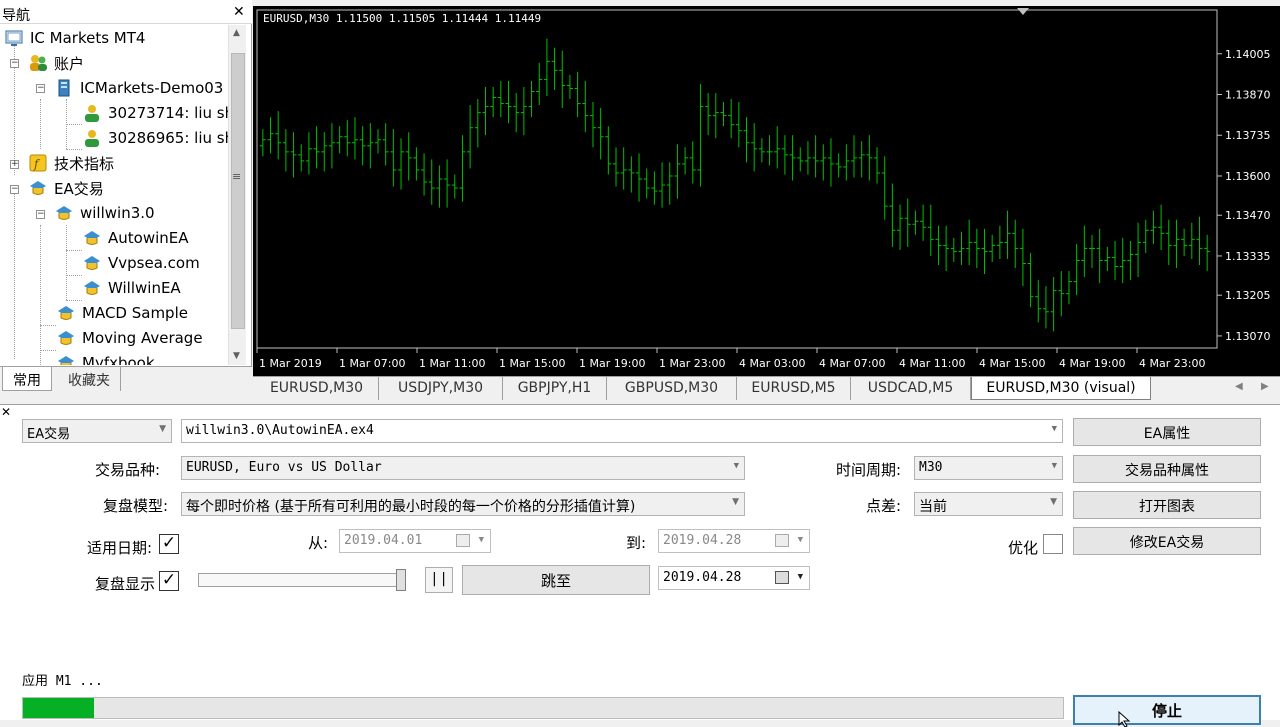  What do you see at coordinates (1061, 388) in the screenshot?
I see `chart-tab-active: EURUSD,M30 (visual)` at bounding box center [1061, 388].